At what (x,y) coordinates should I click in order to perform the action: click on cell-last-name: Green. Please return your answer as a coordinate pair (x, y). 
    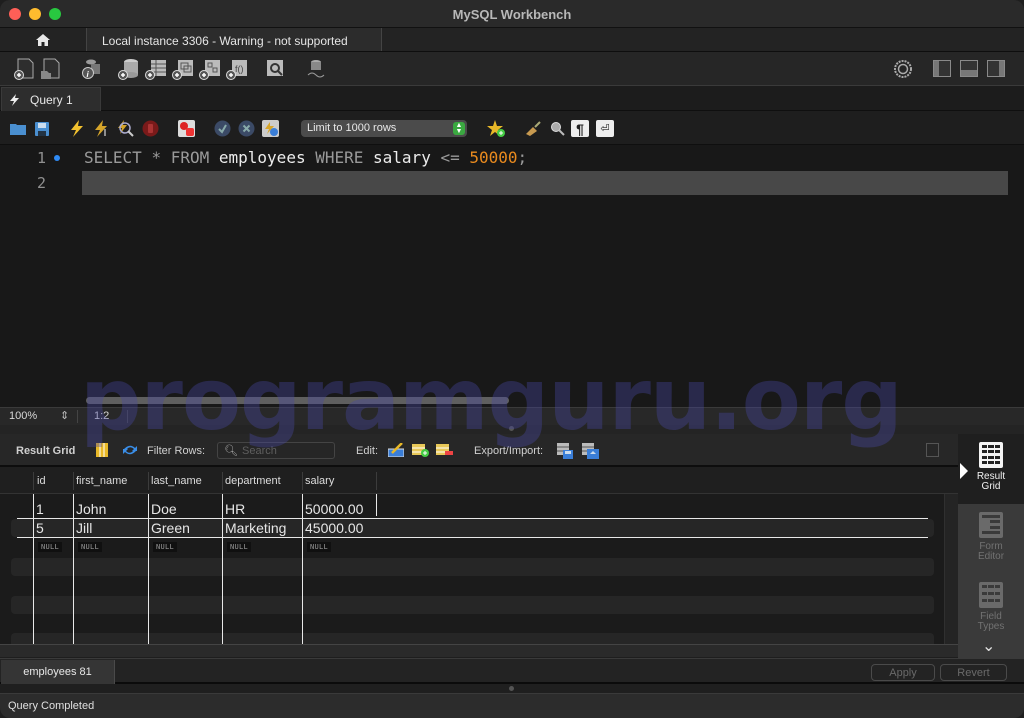
    Looking at the image, I should click on (170, 528).